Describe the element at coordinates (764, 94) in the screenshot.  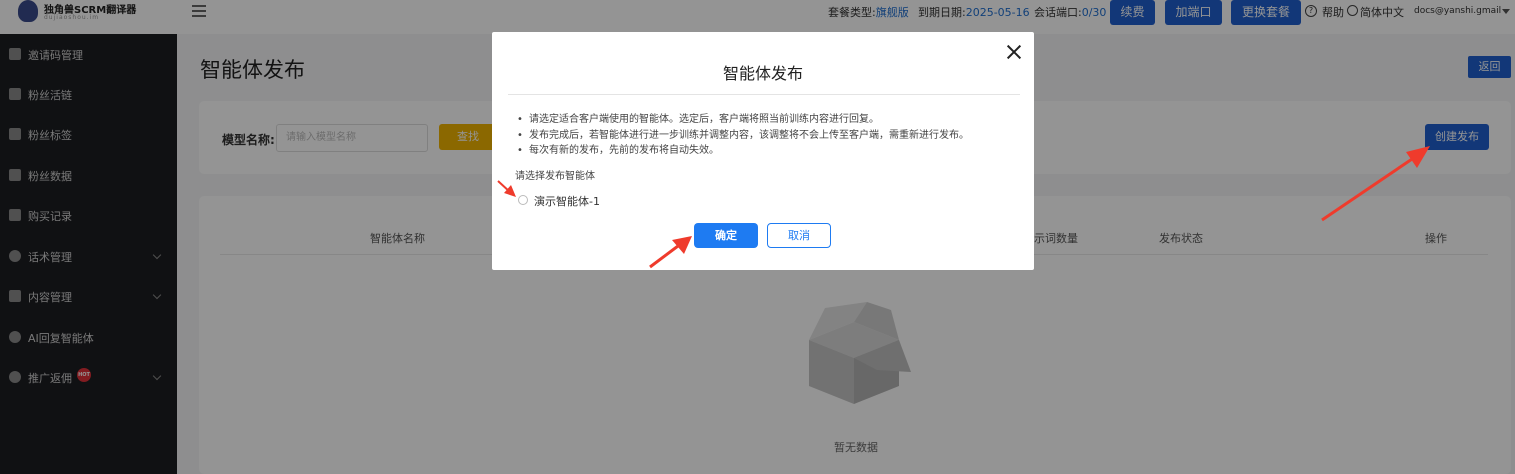
I see `dialog-divider` at that location.